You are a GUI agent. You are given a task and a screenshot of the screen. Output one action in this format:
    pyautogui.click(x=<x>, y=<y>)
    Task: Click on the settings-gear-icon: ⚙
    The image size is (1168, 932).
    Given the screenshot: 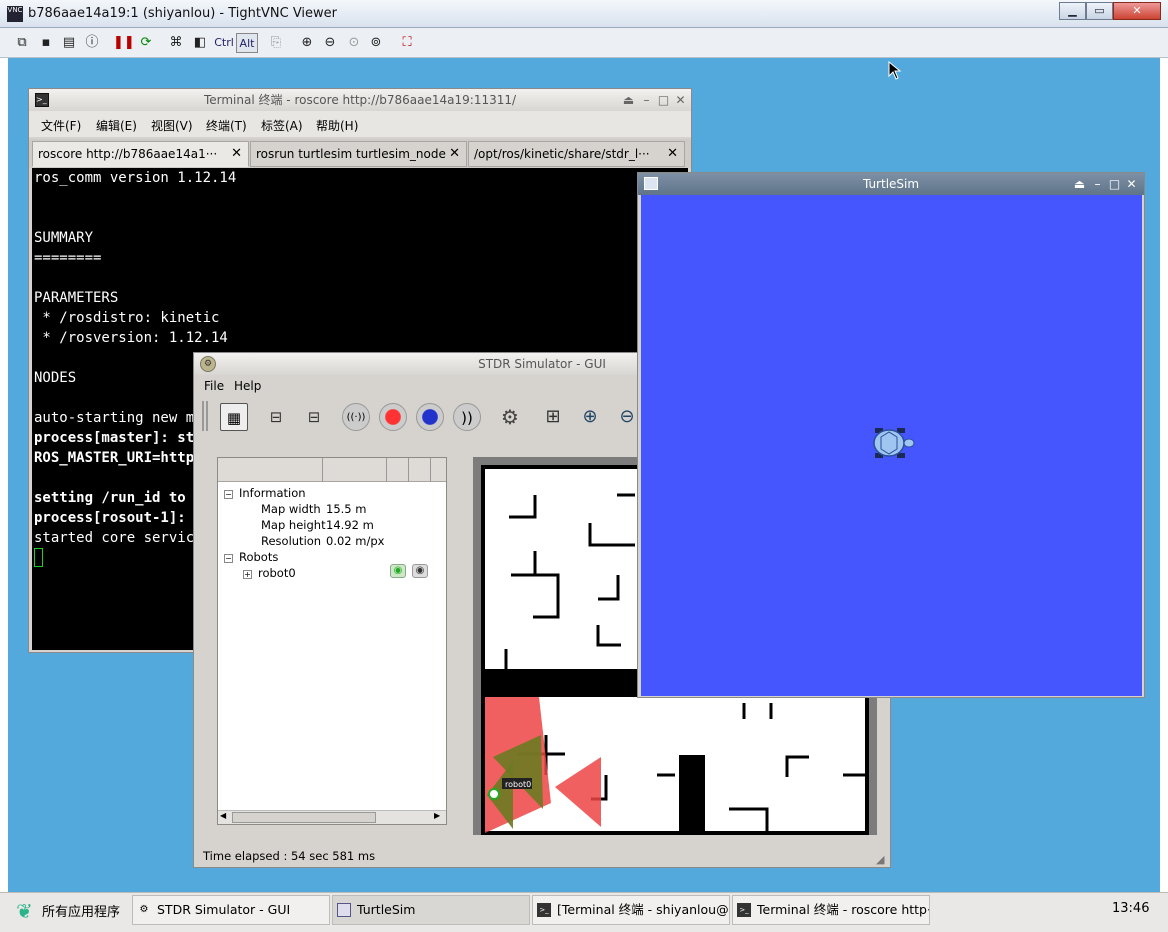 What is the action you would take?
    pyautogui.click(x=510, y=417)
    